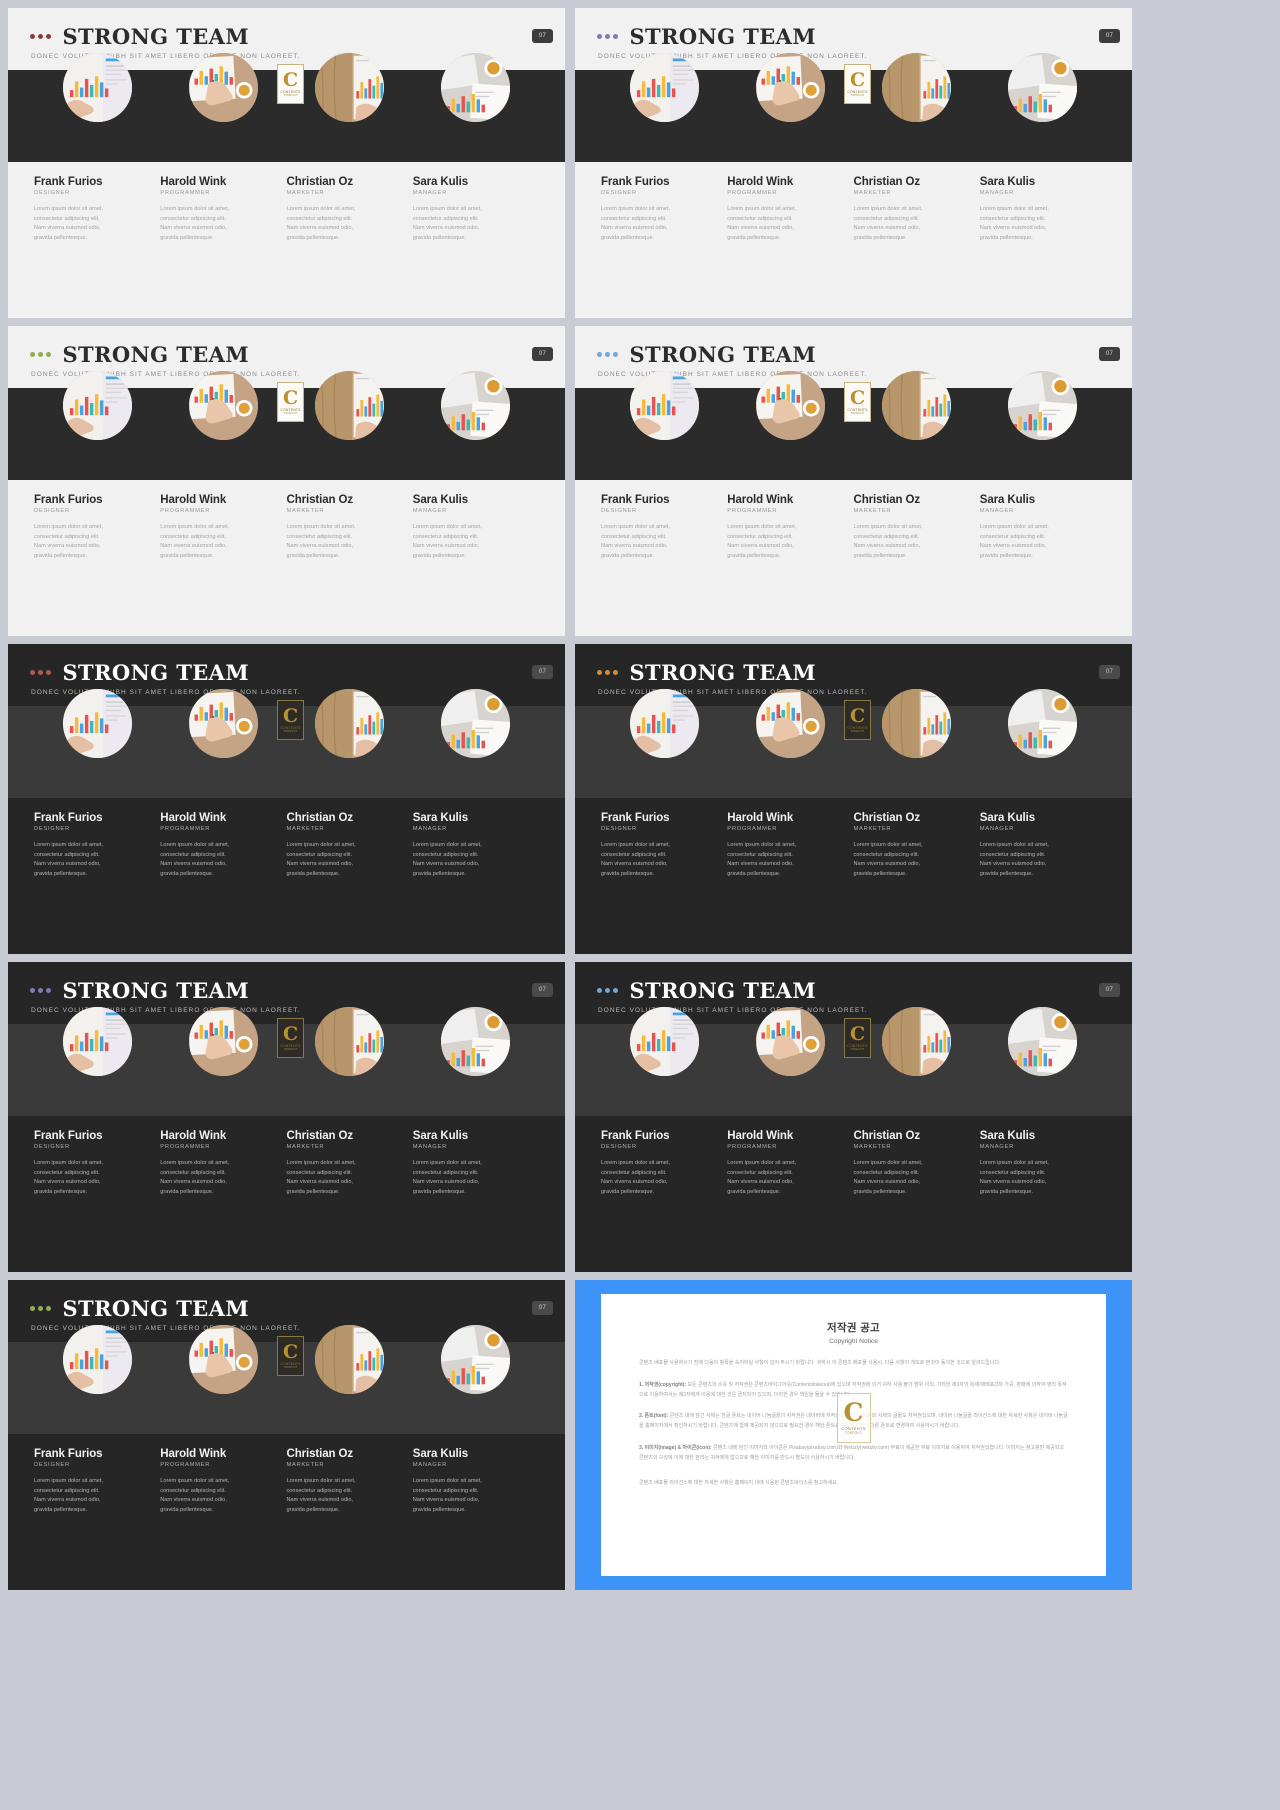  Describe the element at coordinates (654, 1416) in the screenshot. I see `copyright-item-label-1: 2. 폰트(font):` at that location.